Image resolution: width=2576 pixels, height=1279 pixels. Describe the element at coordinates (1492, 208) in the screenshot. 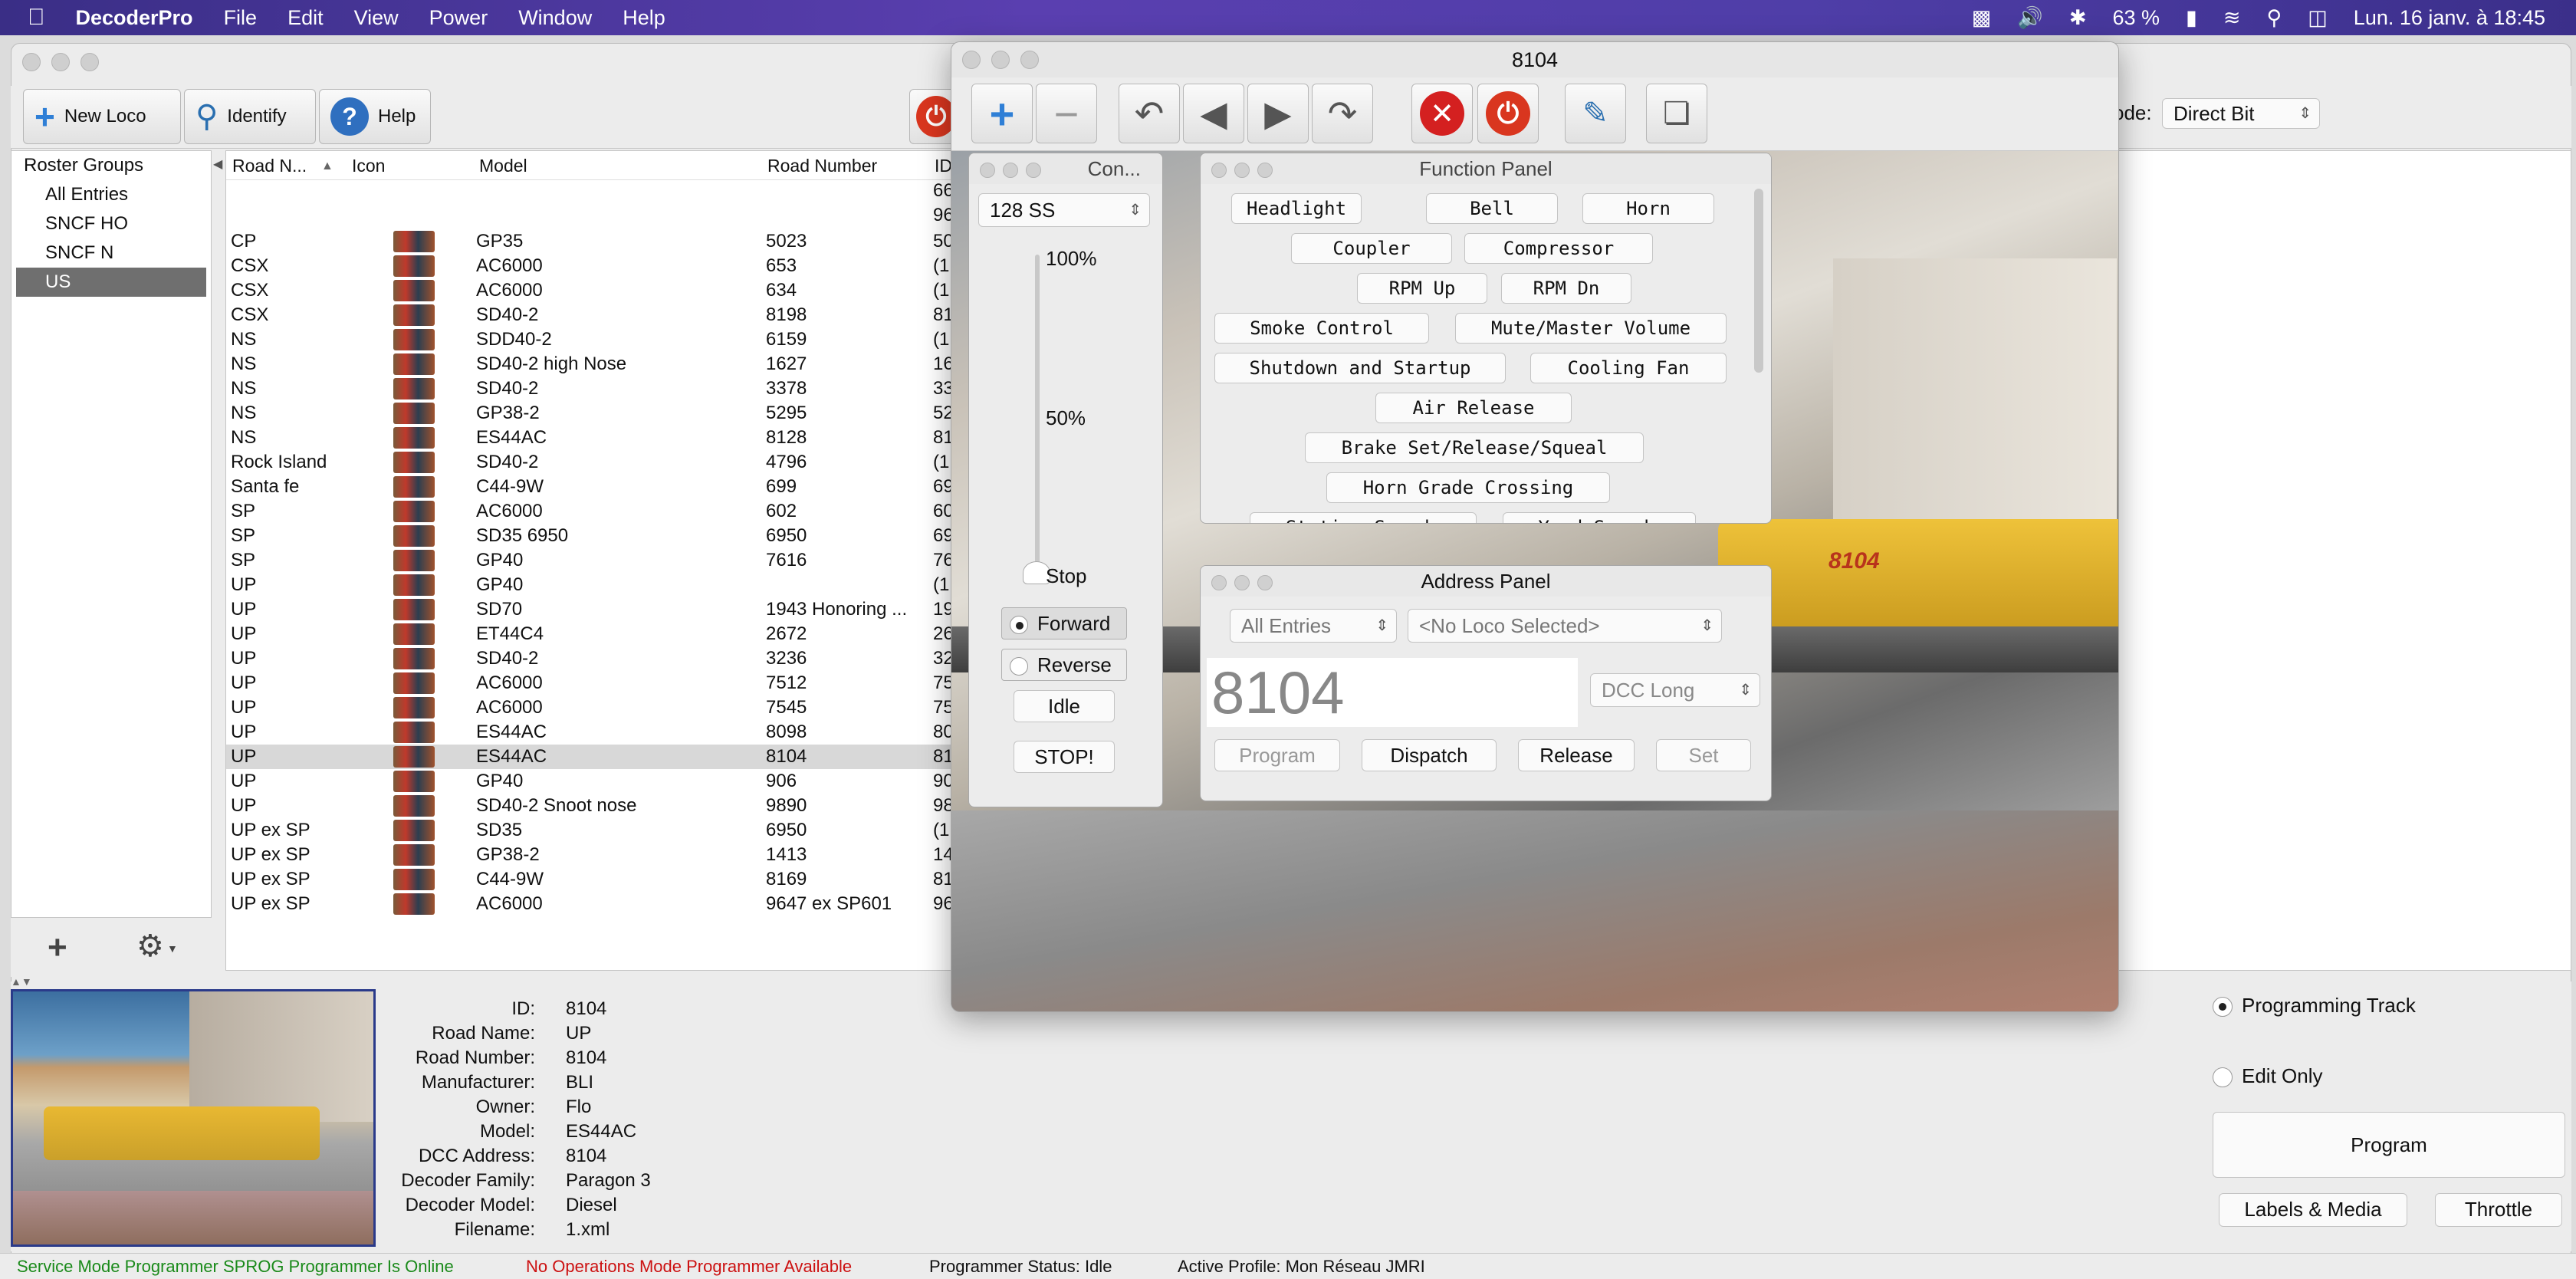

I see `function-button-bell: Bell` at that location.